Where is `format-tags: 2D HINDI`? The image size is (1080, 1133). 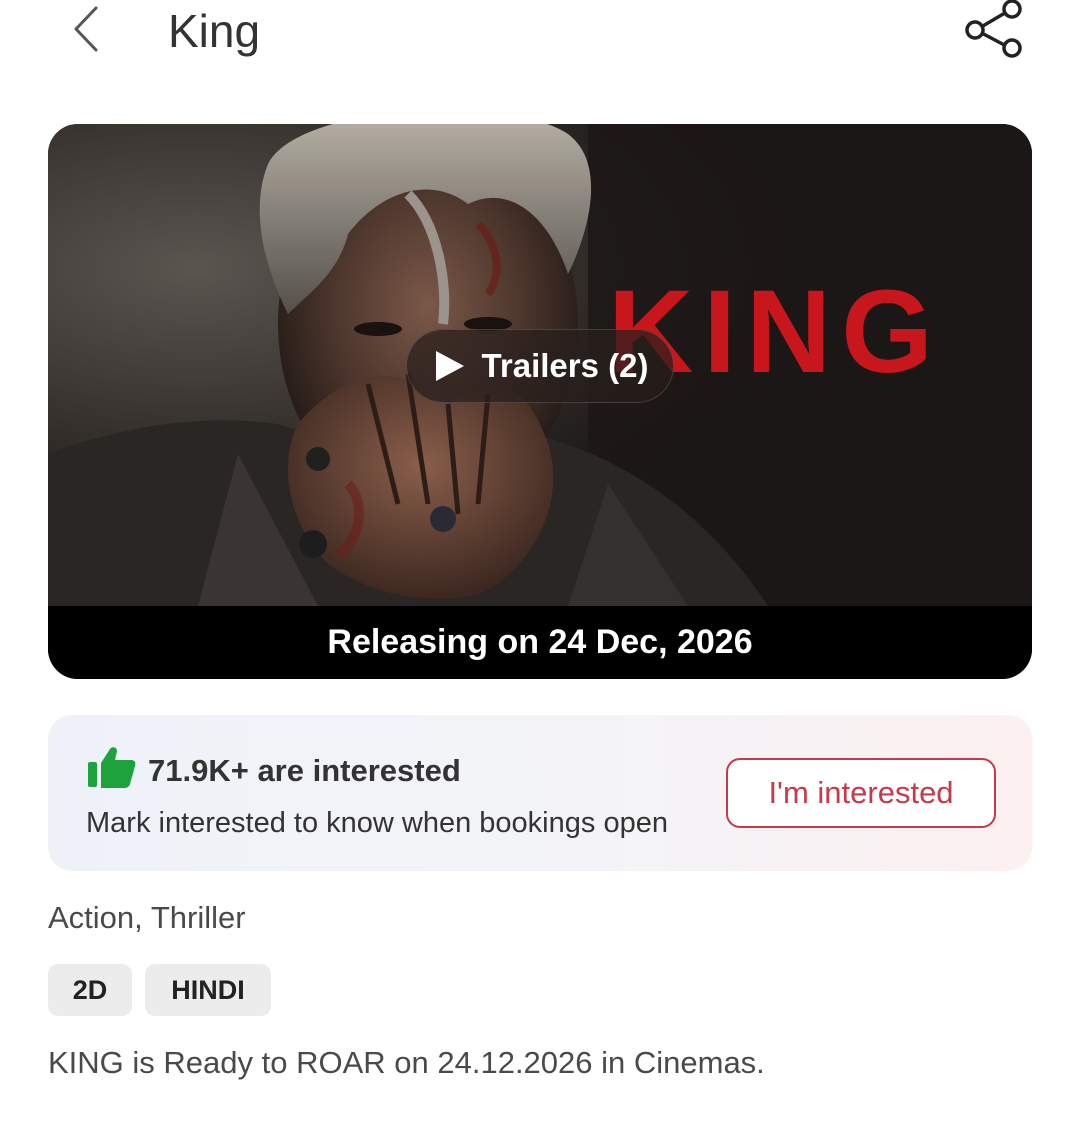 format-tags: 2D HINDI is located at coordinates (159, 990).